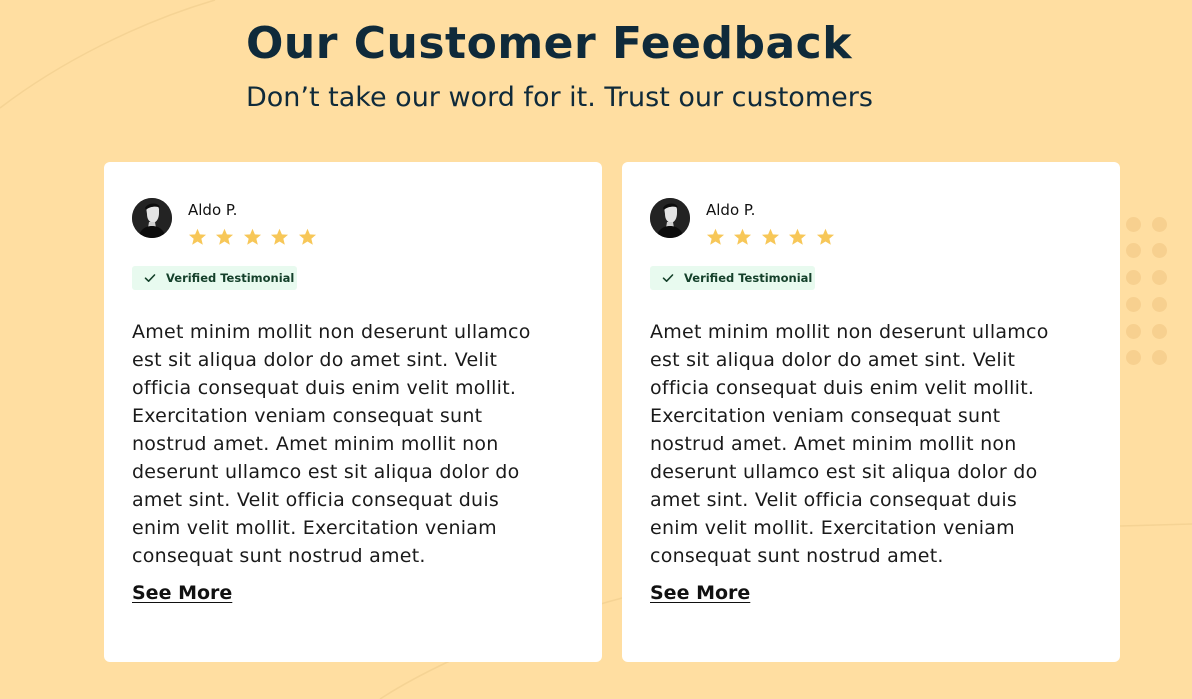  I want to click on dot-pattern-decoration, so click(1155, 296).